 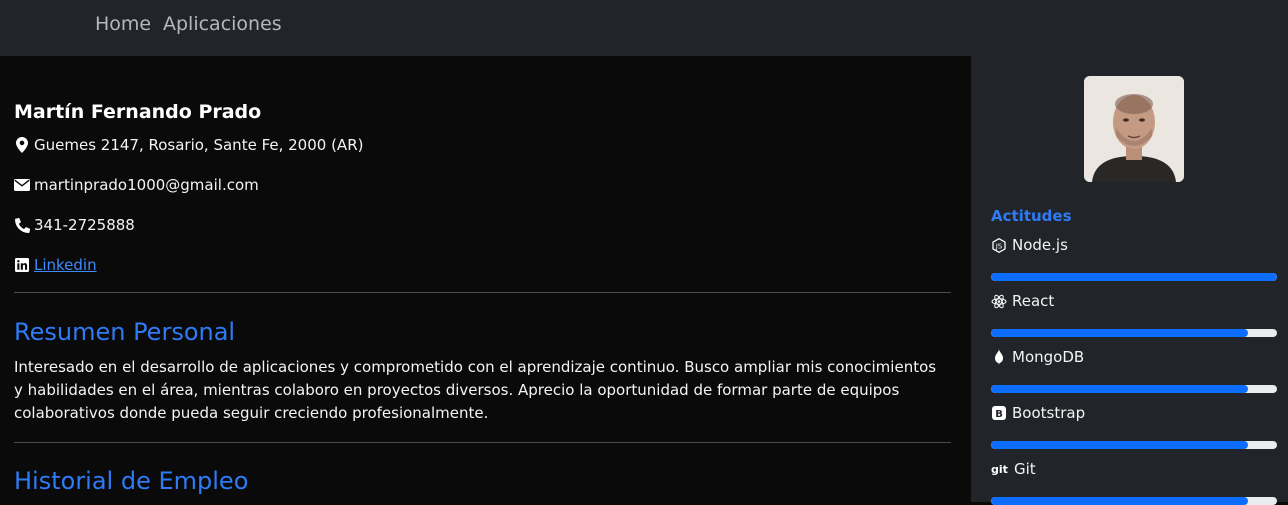 What do you see at coordinates (146, 185) in the screenshot?
I see `email-text: martinprado1000@gmail.com` at bounding box center [146, 185].